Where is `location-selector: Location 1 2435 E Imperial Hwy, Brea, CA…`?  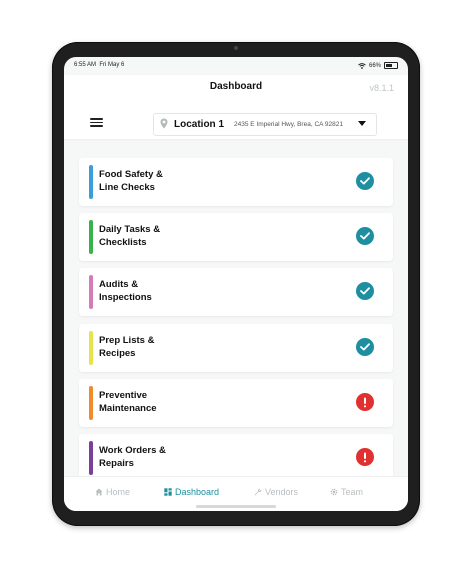
location-selector: Location 1 2435 E Imperial Hwy, Brea, CA… is located at coordinates (265, 124).